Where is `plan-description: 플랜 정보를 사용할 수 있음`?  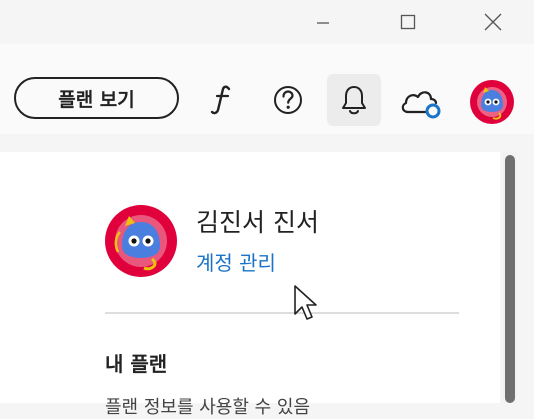
plan-description: 플랜 정보를 사용할 수 있음 is located at coordinates (208, 407).